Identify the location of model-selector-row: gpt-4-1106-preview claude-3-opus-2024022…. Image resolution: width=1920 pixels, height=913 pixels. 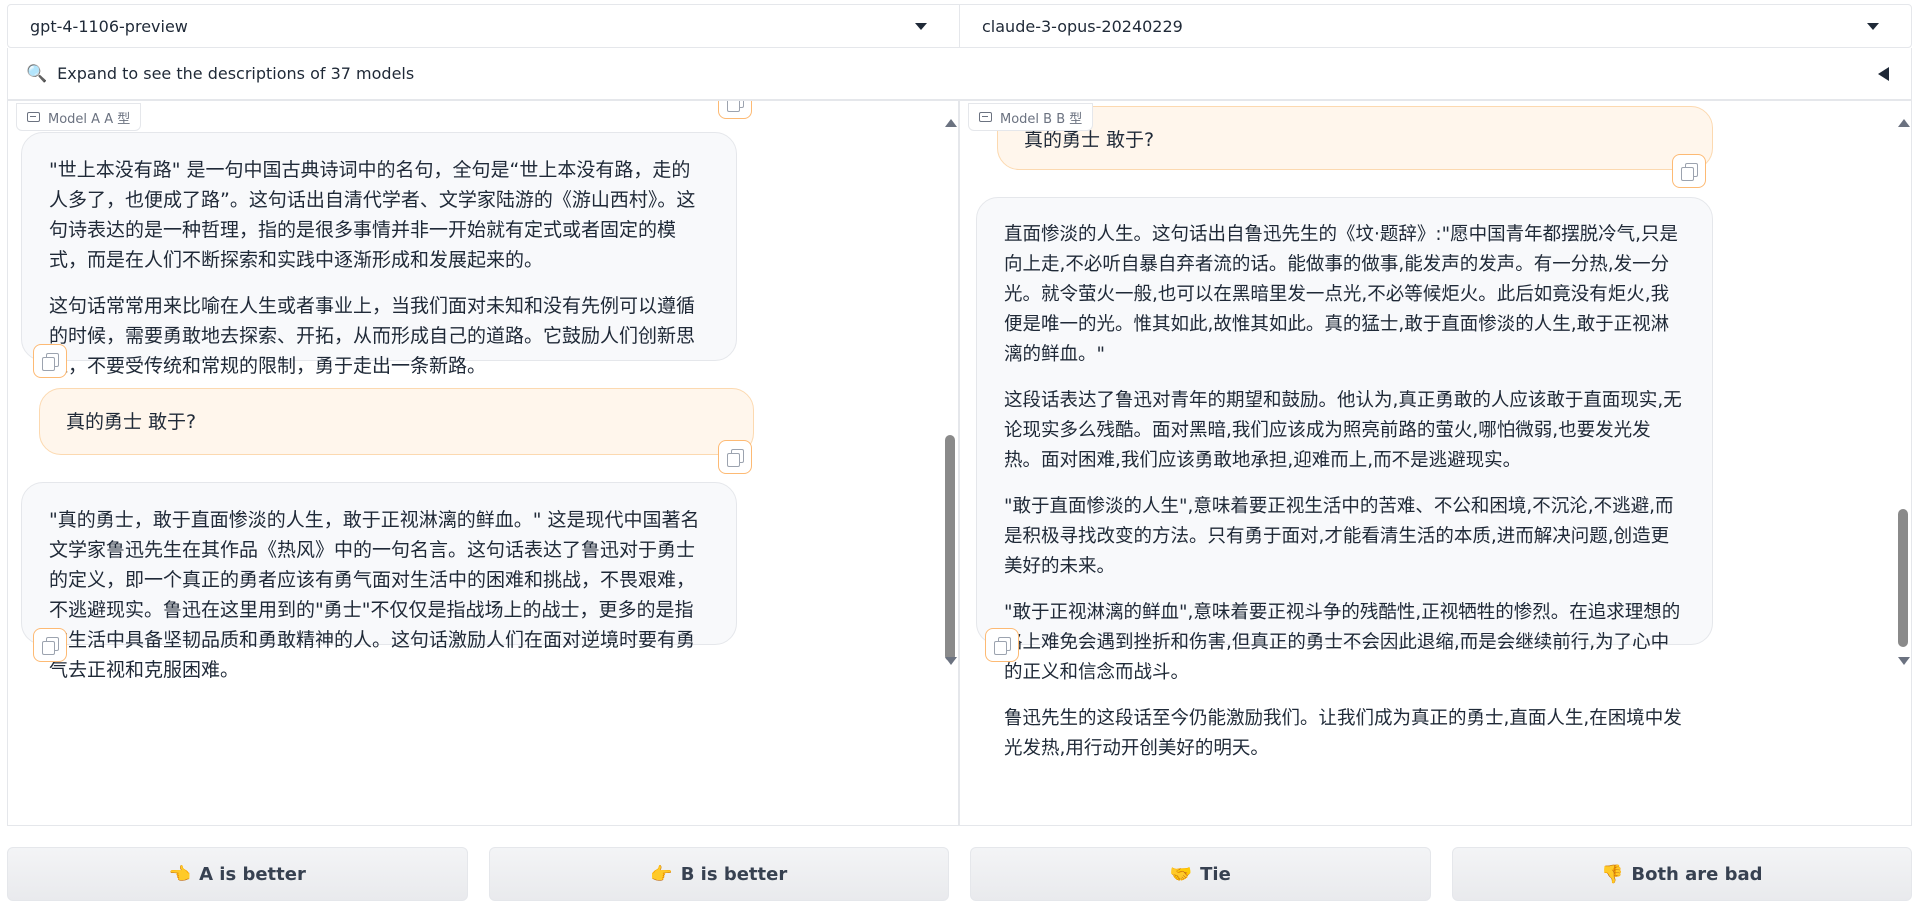
(959, 26).